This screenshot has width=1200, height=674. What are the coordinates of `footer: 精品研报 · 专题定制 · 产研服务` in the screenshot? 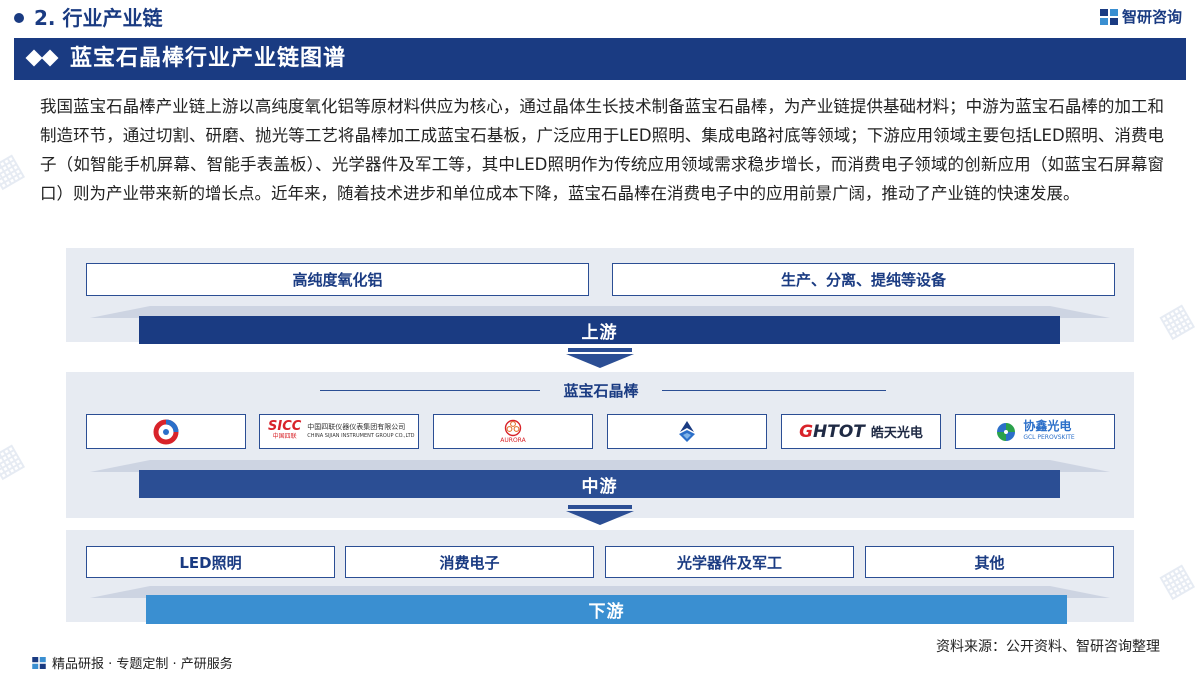 It's located at (132, 662).